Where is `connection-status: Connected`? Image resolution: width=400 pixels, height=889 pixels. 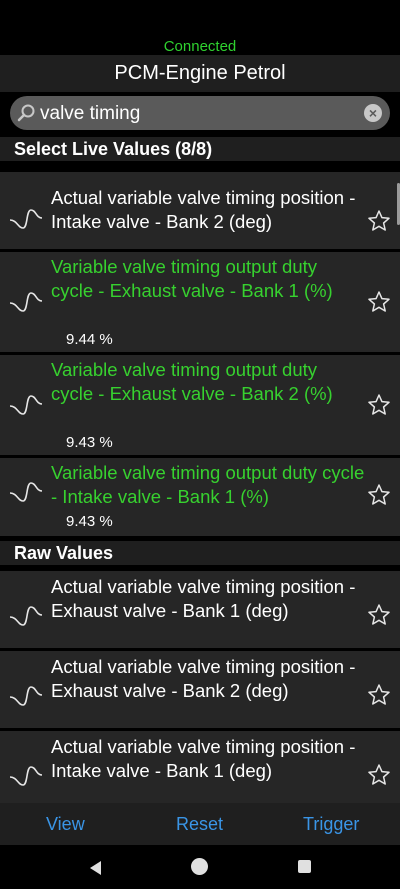
connection-status: Connected is located at coordinates (200, 46).